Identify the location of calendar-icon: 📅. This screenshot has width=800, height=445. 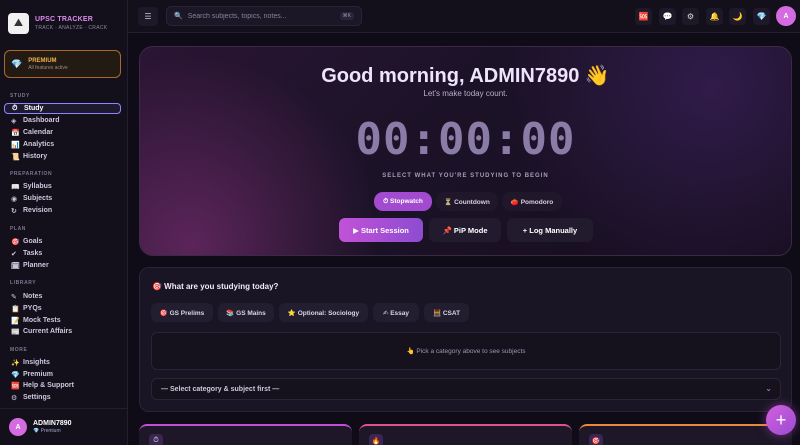
(15, 133).